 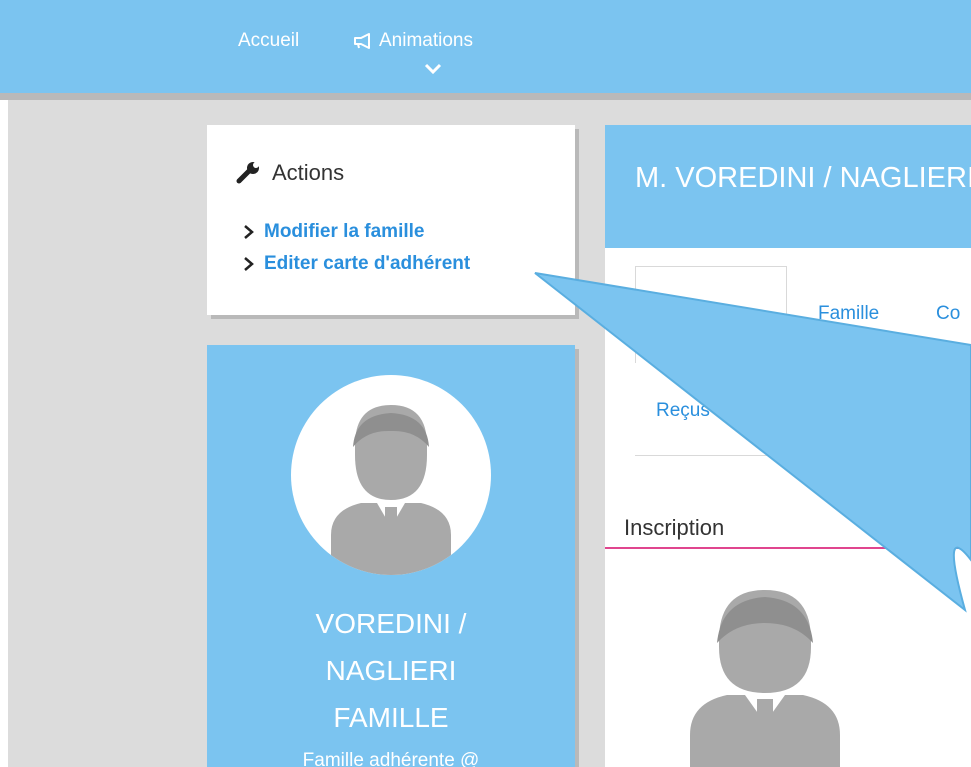 I want to click on profile-name-line-1: VOREDINI /, so click(x=391, y=623).